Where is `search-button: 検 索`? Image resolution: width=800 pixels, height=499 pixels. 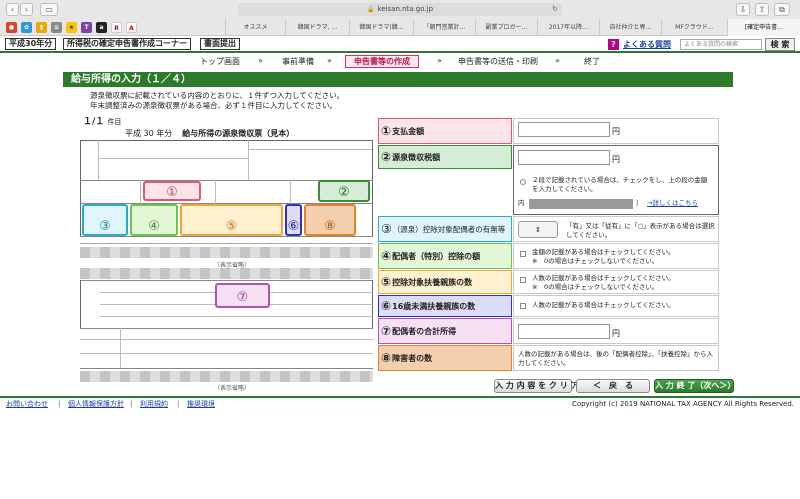 search-button: 検 索 is located at coordinates (780, 44).